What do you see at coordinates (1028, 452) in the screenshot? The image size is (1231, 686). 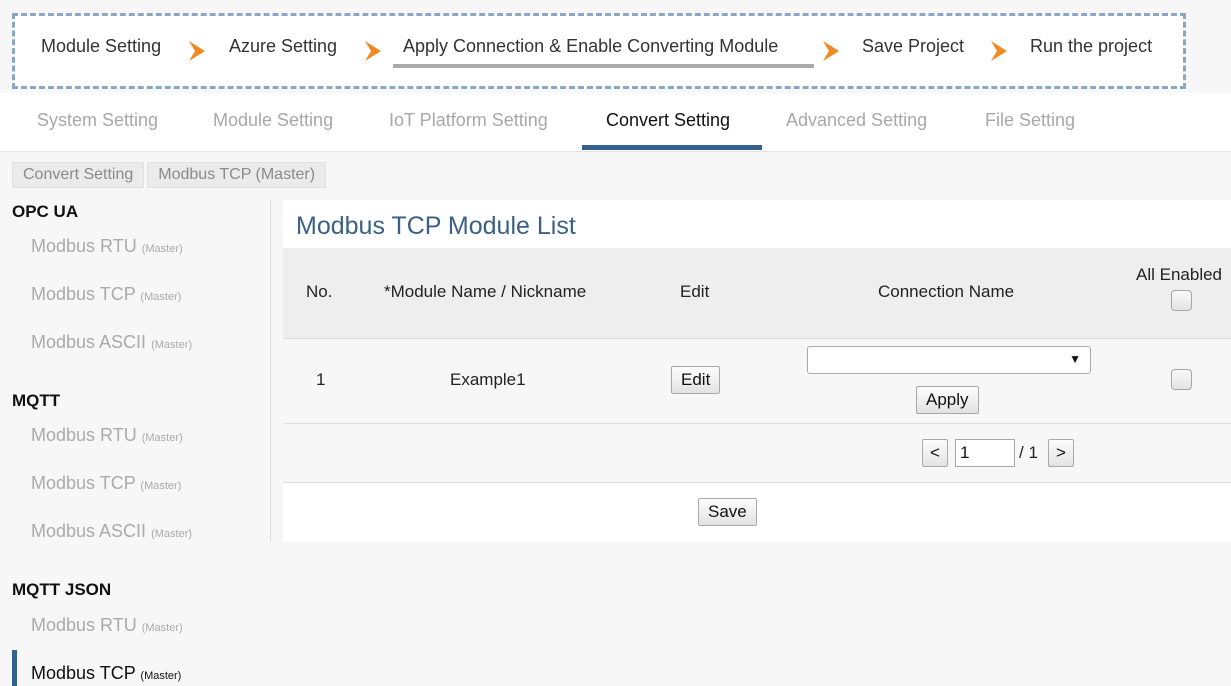 I see `page-total: / 1` at bounding box center [1028, 452].